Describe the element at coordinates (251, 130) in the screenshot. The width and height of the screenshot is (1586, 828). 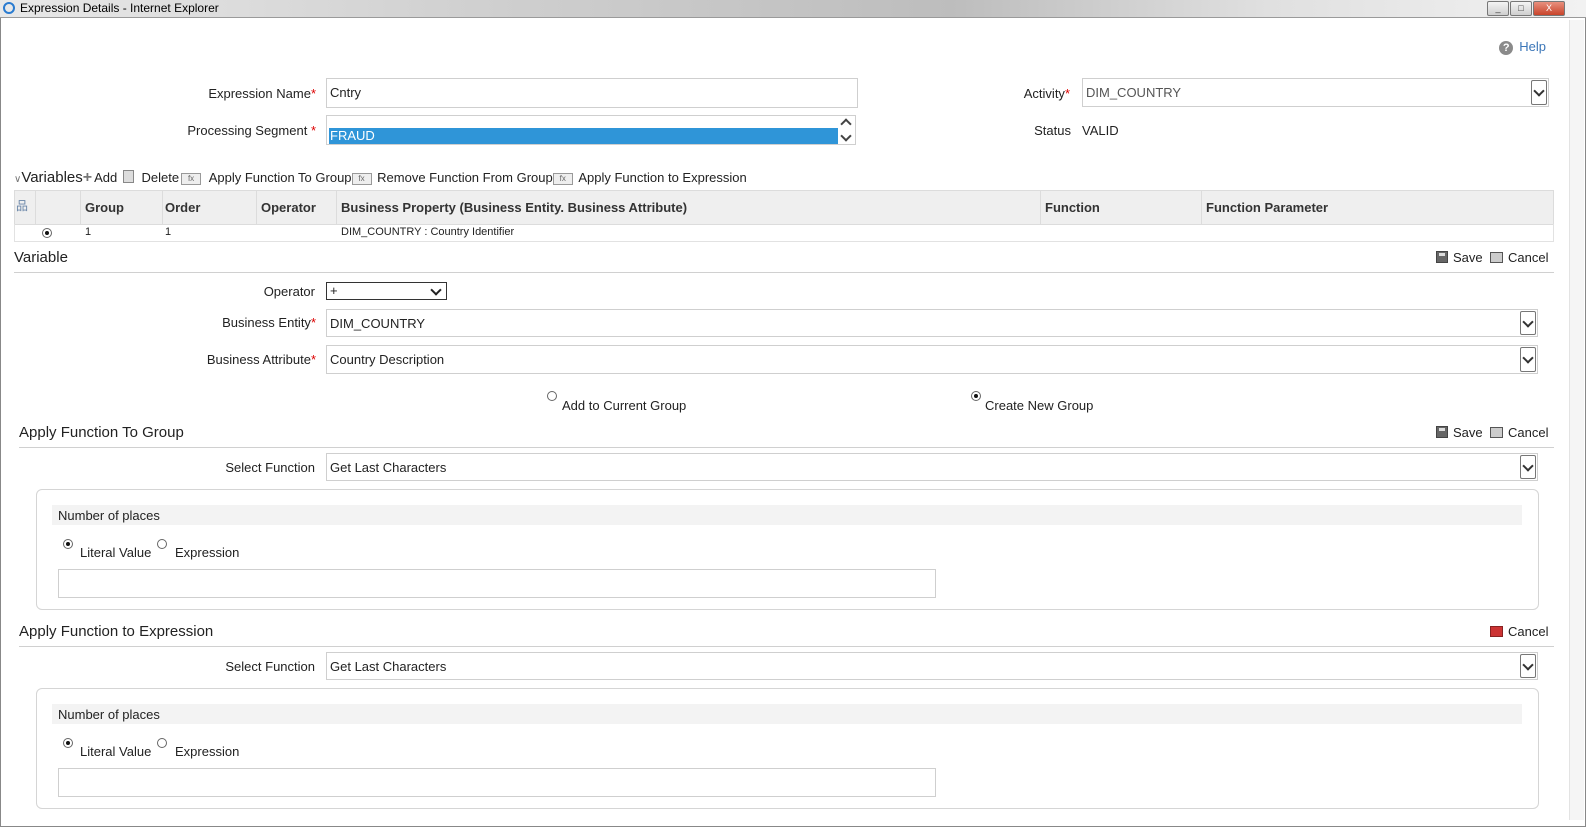
I see `processing-segment-label: Processing Segment *` at that location.